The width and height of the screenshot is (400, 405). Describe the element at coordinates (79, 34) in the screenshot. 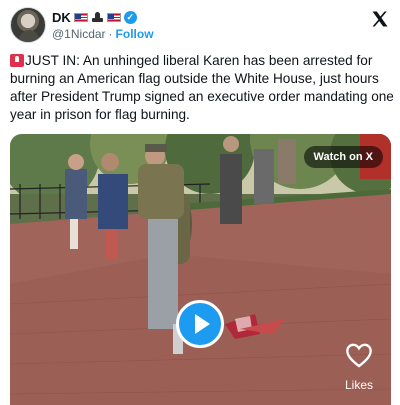

I see `user-handle: @1Nicdar` at that location.